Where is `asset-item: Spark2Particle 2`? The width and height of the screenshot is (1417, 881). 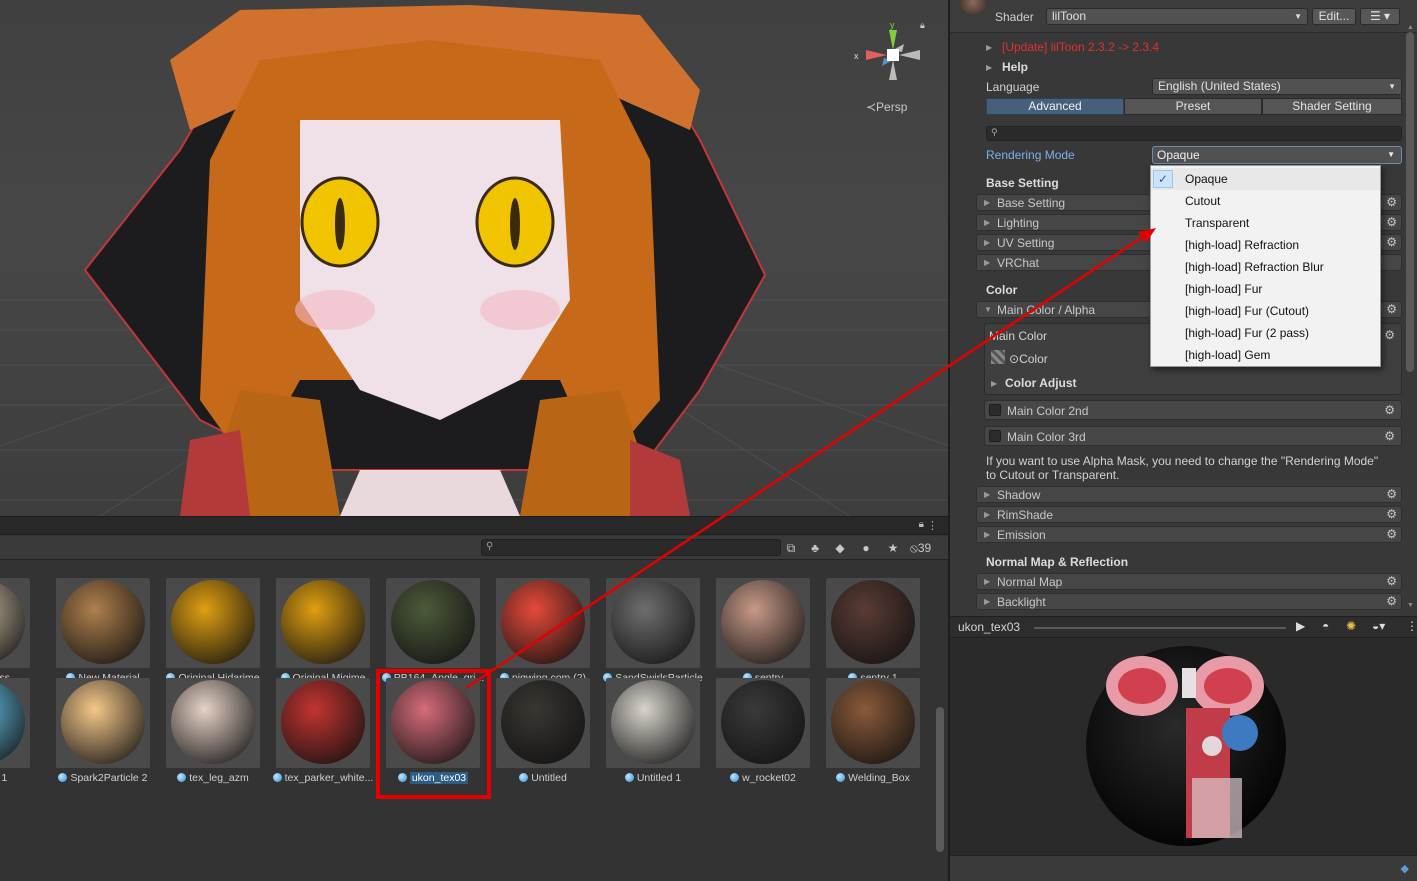 asset-item: Spark2Particle 2 is located at coordinates (100, 733).